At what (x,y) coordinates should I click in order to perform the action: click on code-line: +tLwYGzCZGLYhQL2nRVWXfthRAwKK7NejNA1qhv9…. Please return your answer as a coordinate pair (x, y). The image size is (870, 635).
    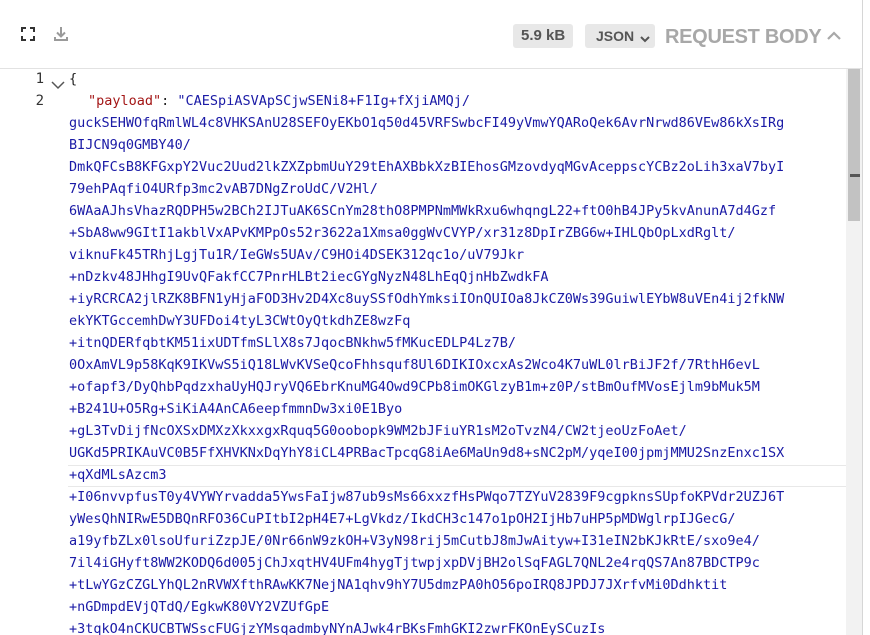
    Looking at the image, I should click on (398, 585).